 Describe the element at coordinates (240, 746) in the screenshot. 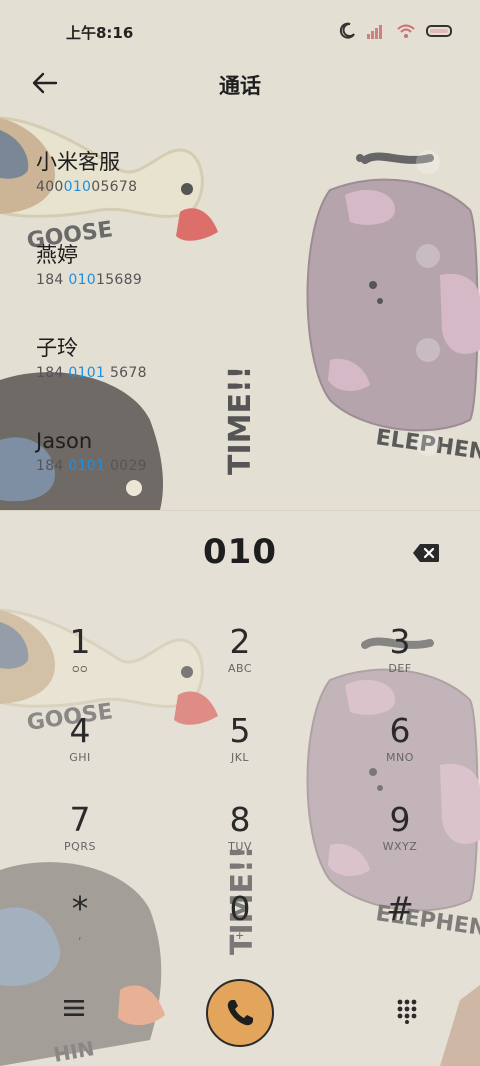

I see `key-5: 5 JKL` at that location.